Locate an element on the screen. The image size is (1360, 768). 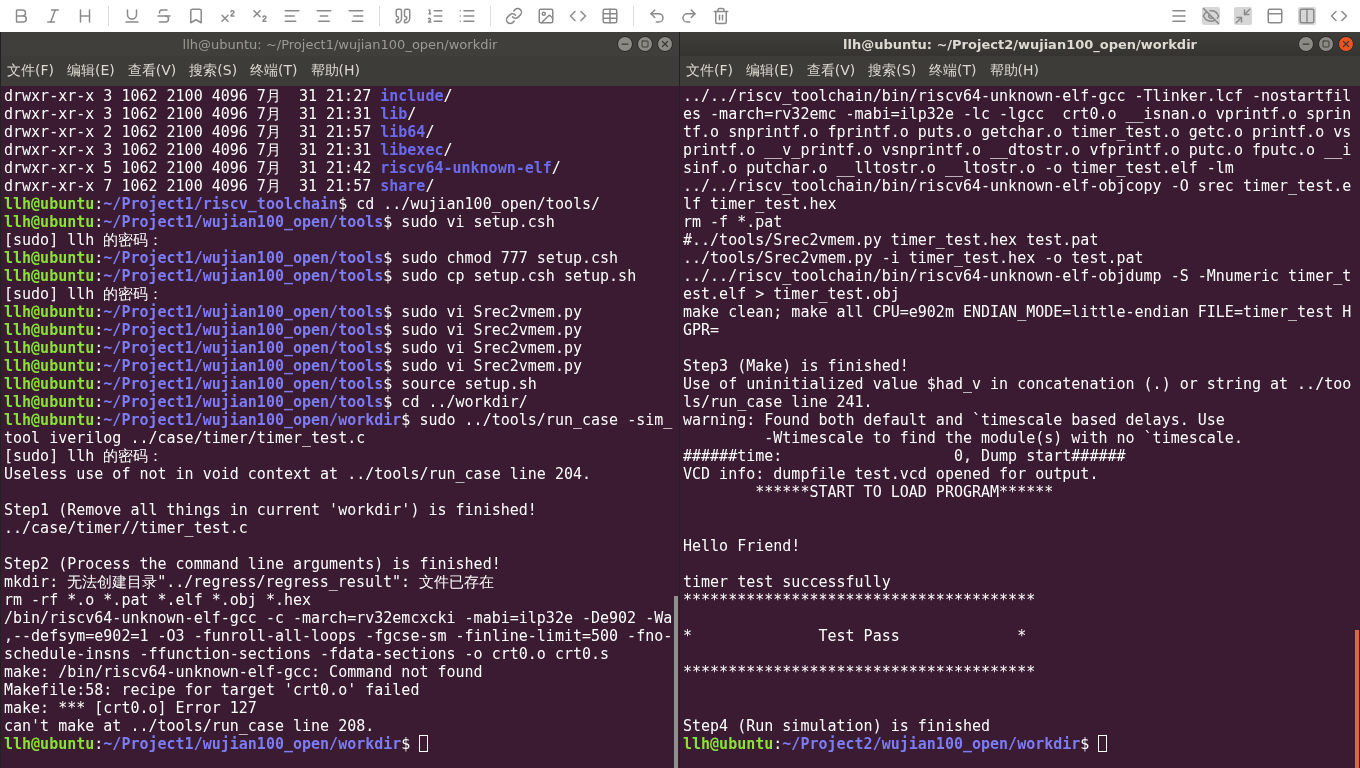
terminal-text: drwxr-xr-x 3 1062 2100 4096 7月 31 21:27 is located at coordinates (188, 96).